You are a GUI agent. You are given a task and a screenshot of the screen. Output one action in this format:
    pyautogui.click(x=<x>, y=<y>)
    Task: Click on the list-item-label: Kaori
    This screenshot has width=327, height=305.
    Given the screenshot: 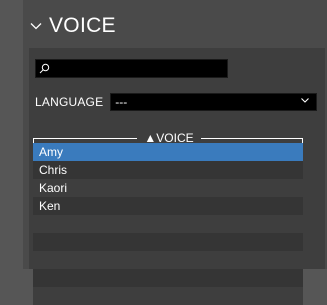 What is the action you would take?
    pyautogui.click(x=53, y=188)
    